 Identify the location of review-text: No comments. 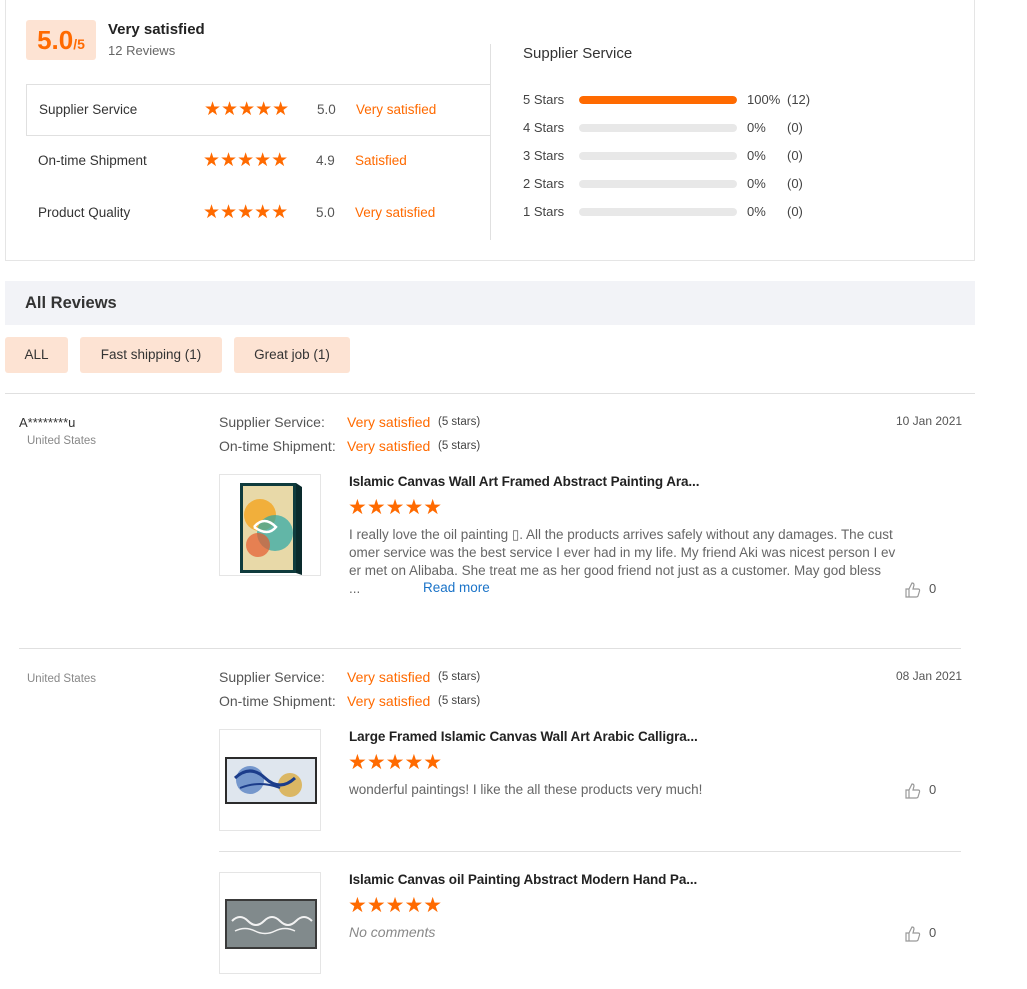
(392, 932).